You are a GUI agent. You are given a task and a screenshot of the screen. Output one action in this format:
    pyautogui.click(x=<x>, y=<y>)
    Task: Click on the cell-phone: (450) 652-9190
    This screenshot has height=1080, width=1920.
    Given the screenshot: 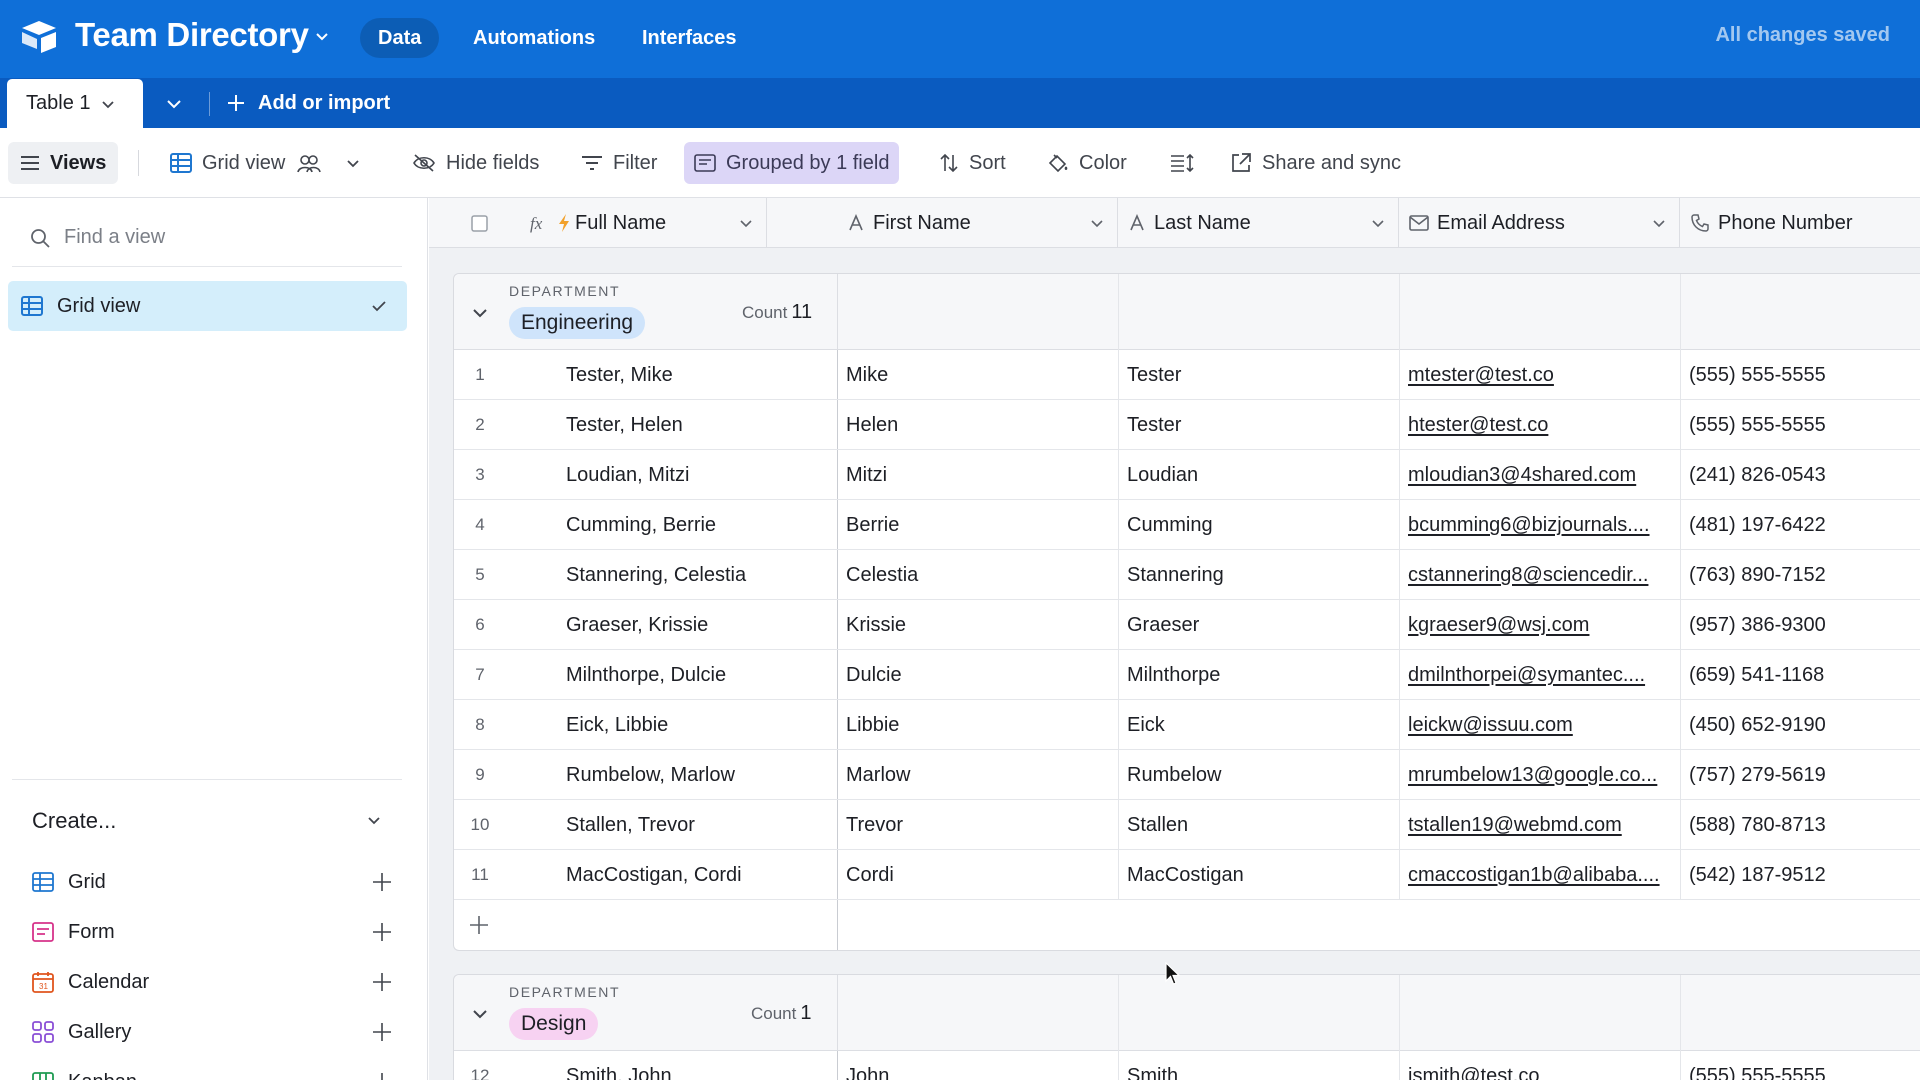 What is the action you would take?
    pyautogui.click(x=1799, y=725)
    